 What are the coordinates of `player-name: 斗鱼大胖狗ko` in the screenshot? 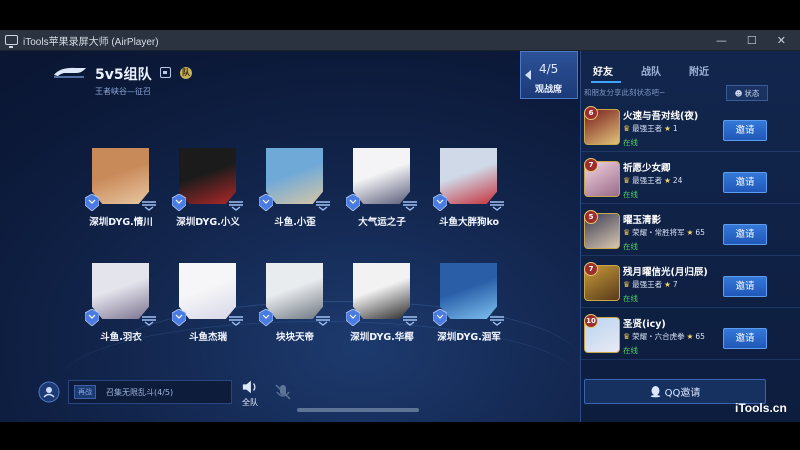 It's located at (469, 222).